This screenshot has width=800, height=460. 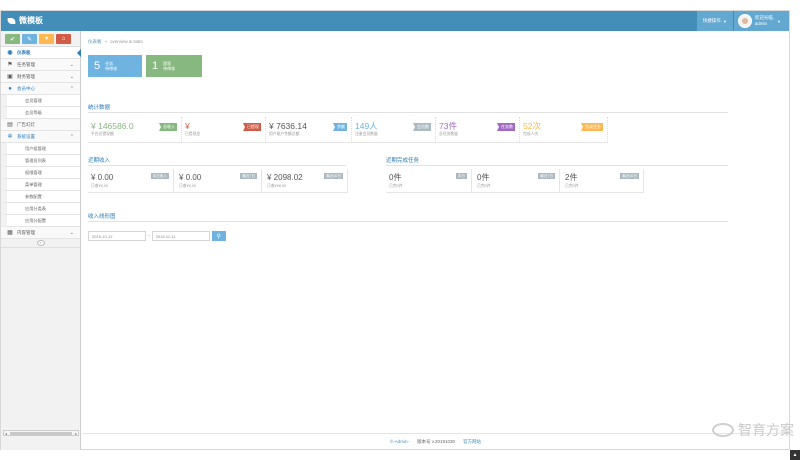 What do you see at coordinates (723, 430) in the screenshot?
I see `watermark-logo-icon` at bounding box center [723, 430].